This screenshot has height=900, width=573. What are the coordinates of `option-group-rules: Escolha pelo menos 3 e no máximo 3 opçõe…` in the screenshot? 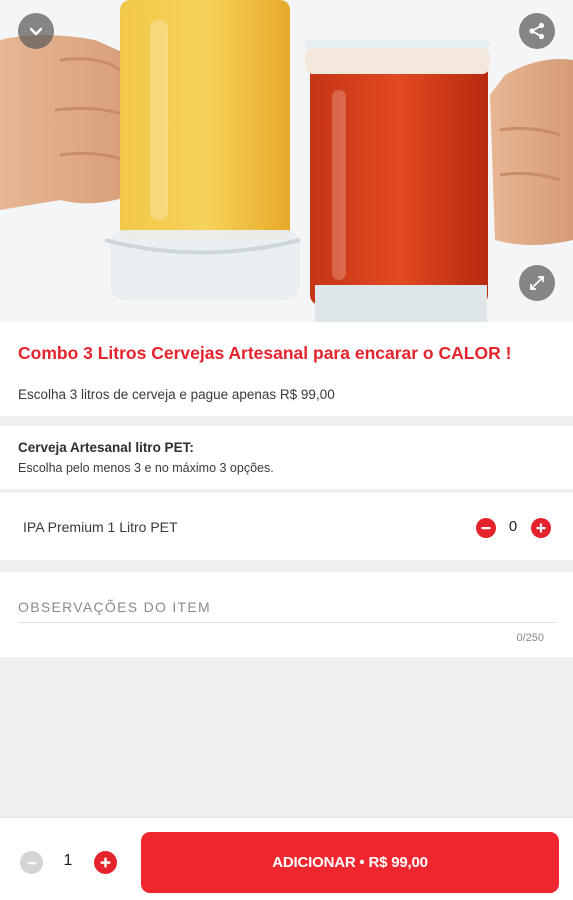 It's located at (146, 468).